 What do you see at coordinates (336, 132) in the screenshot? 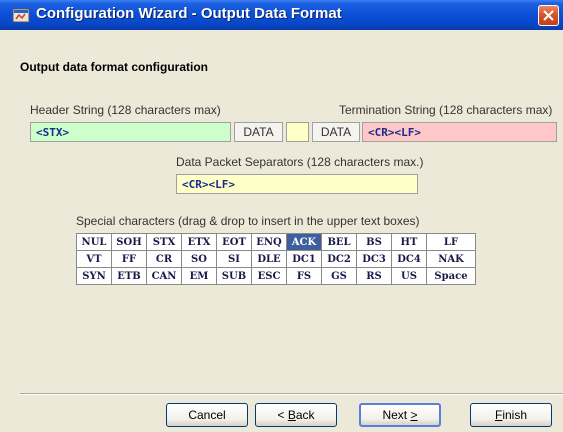
I see `data-segment-right: DATA` at bounding box center [336, 132].